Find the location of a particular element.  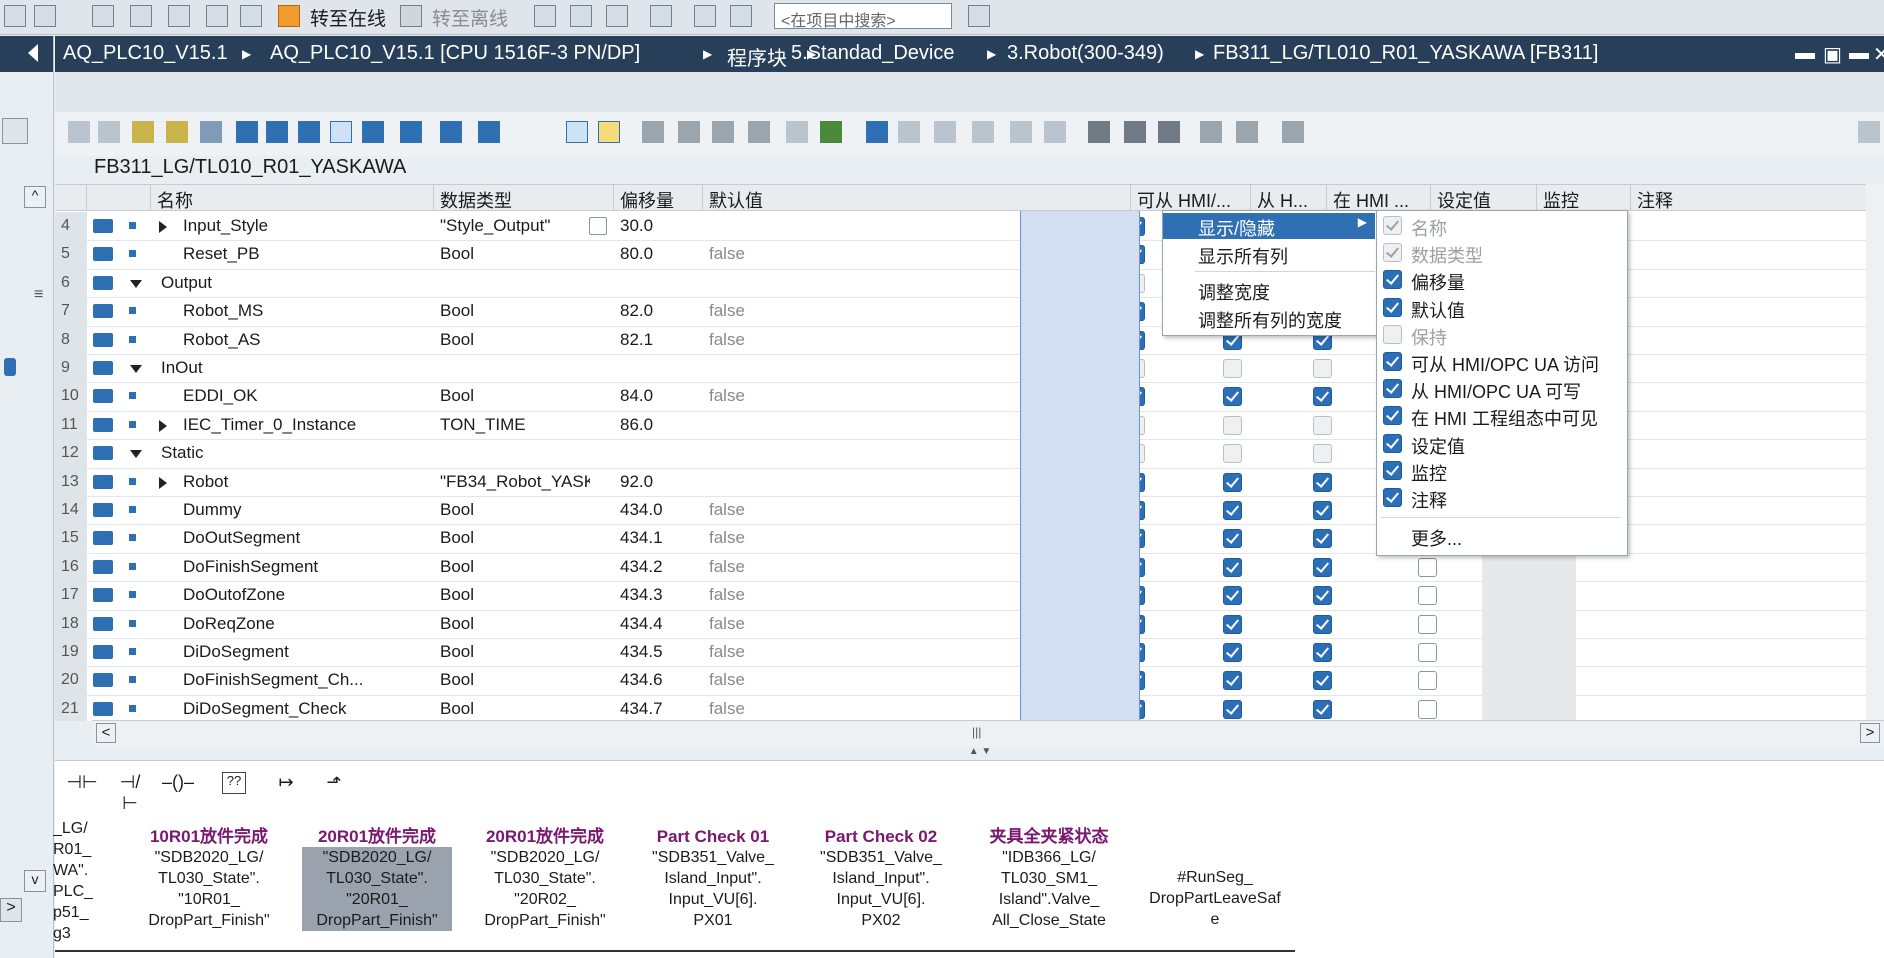

open-branch-icon: ↦ is located at coordinates (286, 784).